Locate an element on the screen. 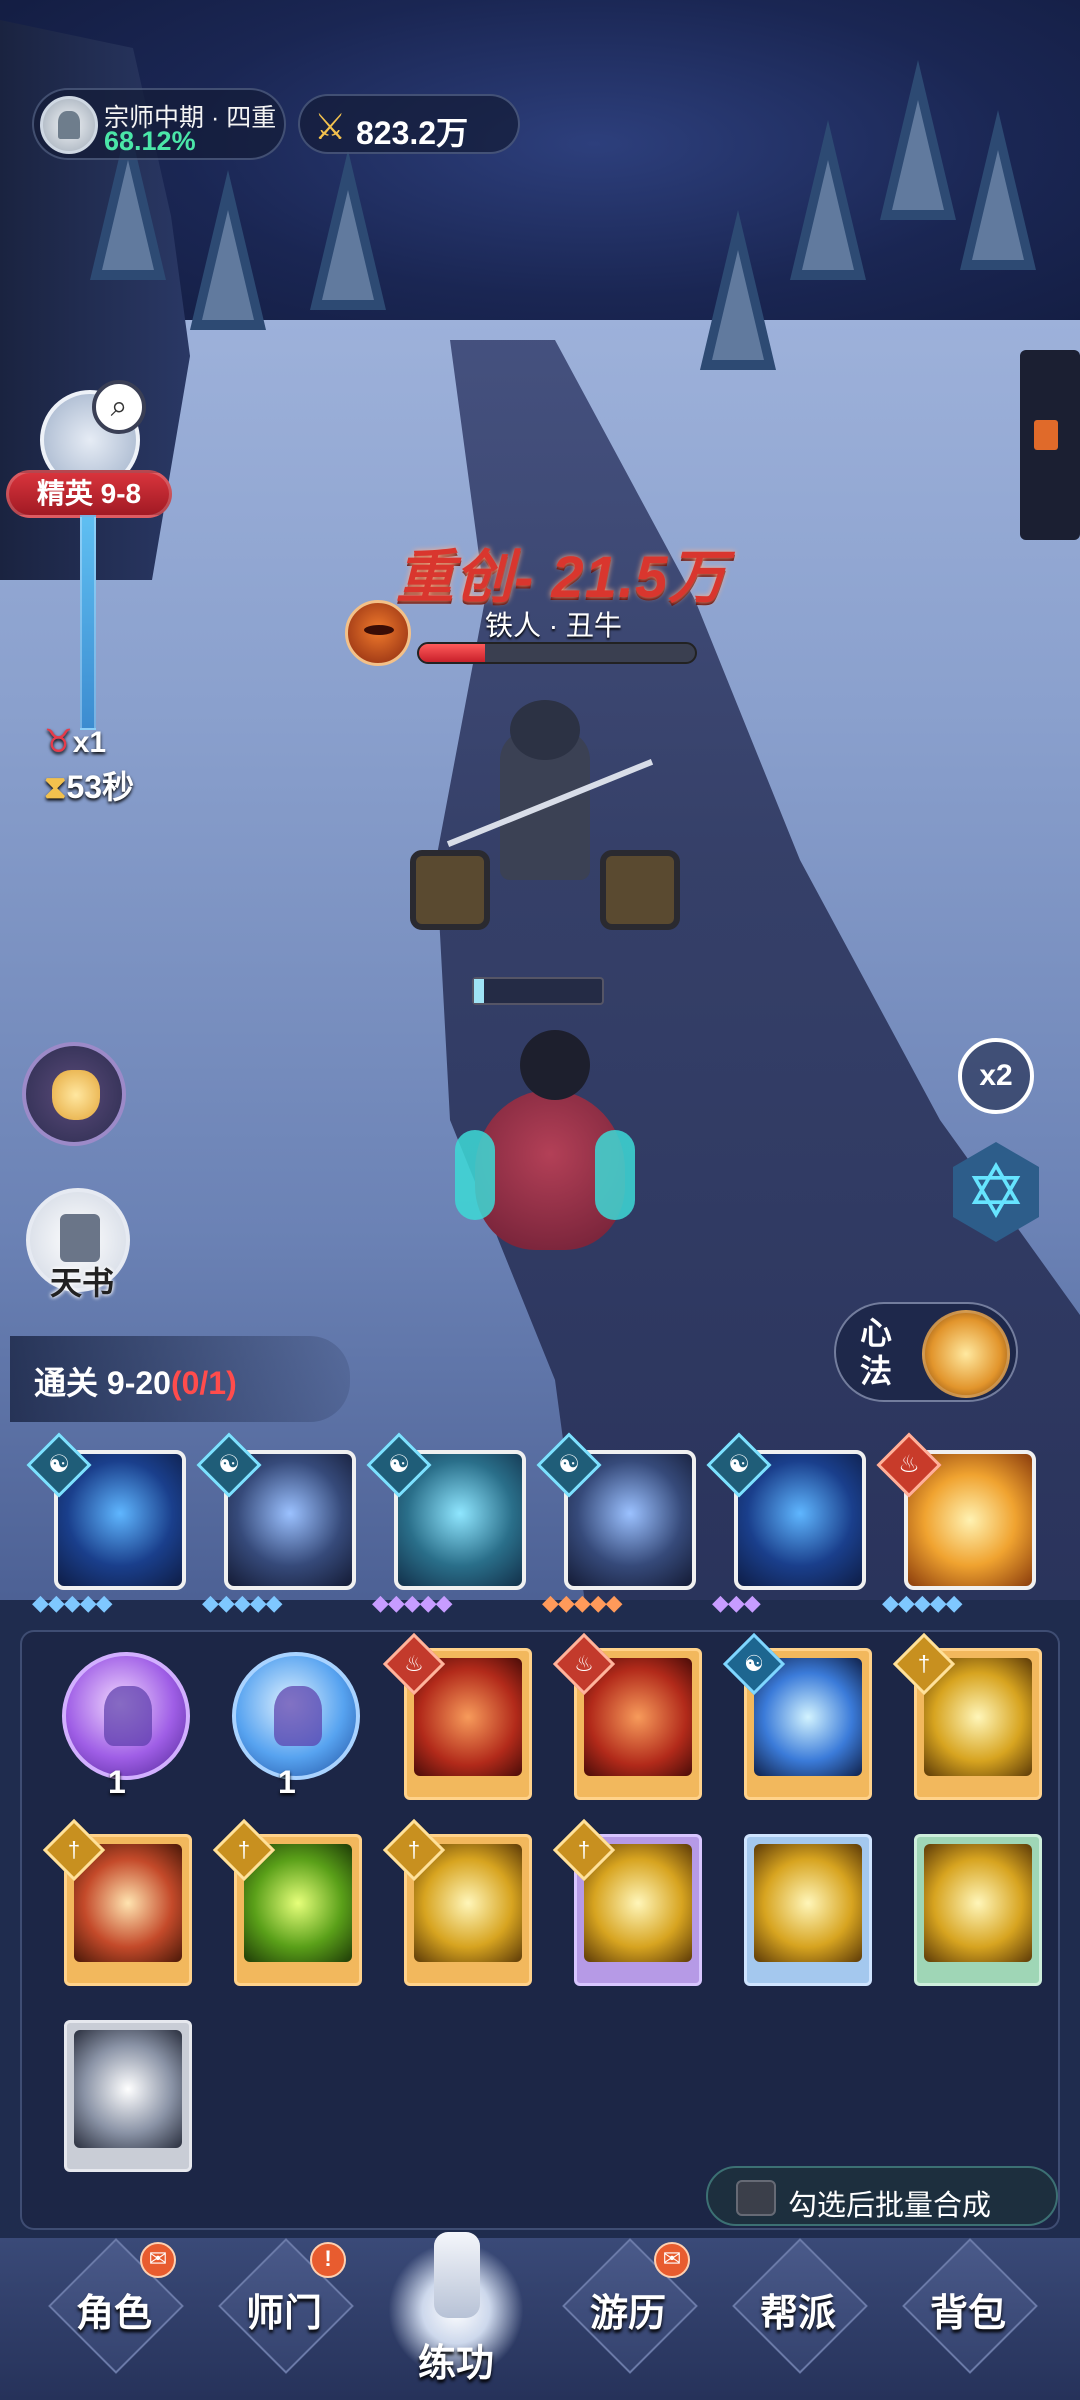  skill-slot: ☯ ◆◆◆ is located at coordinates (788, 1525).